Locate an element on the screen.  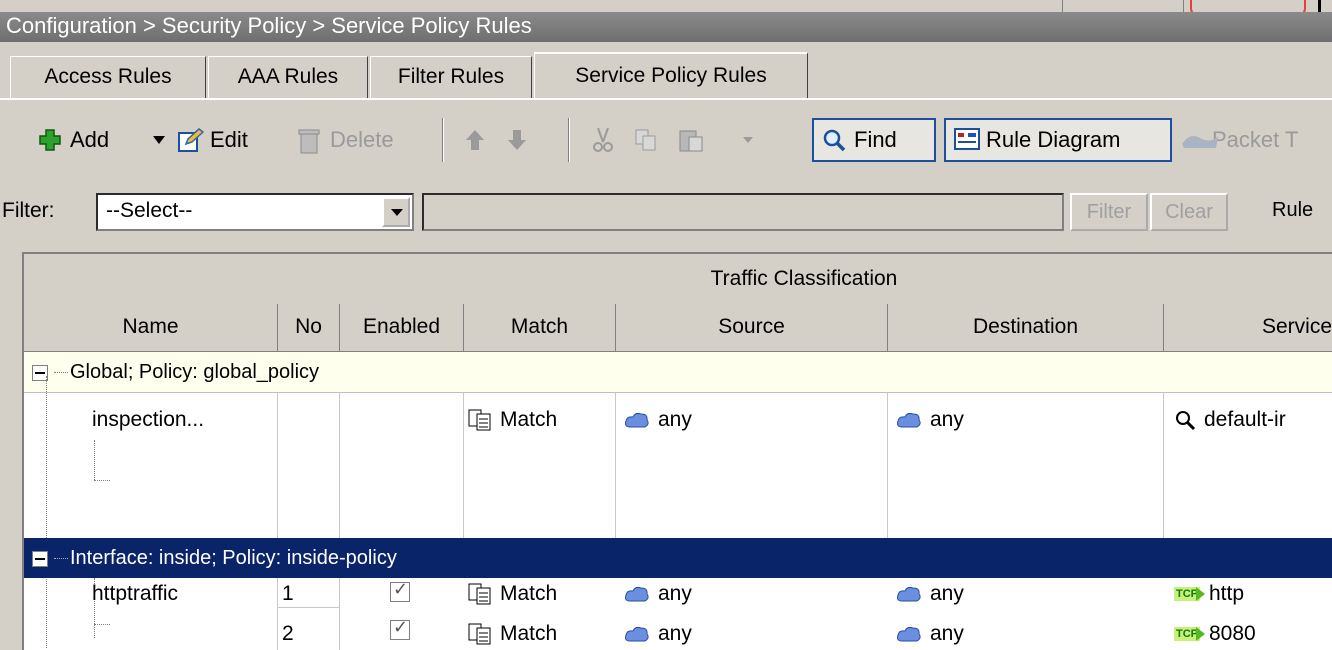
paste-dropdown-button is located at coordinates (748, 140).